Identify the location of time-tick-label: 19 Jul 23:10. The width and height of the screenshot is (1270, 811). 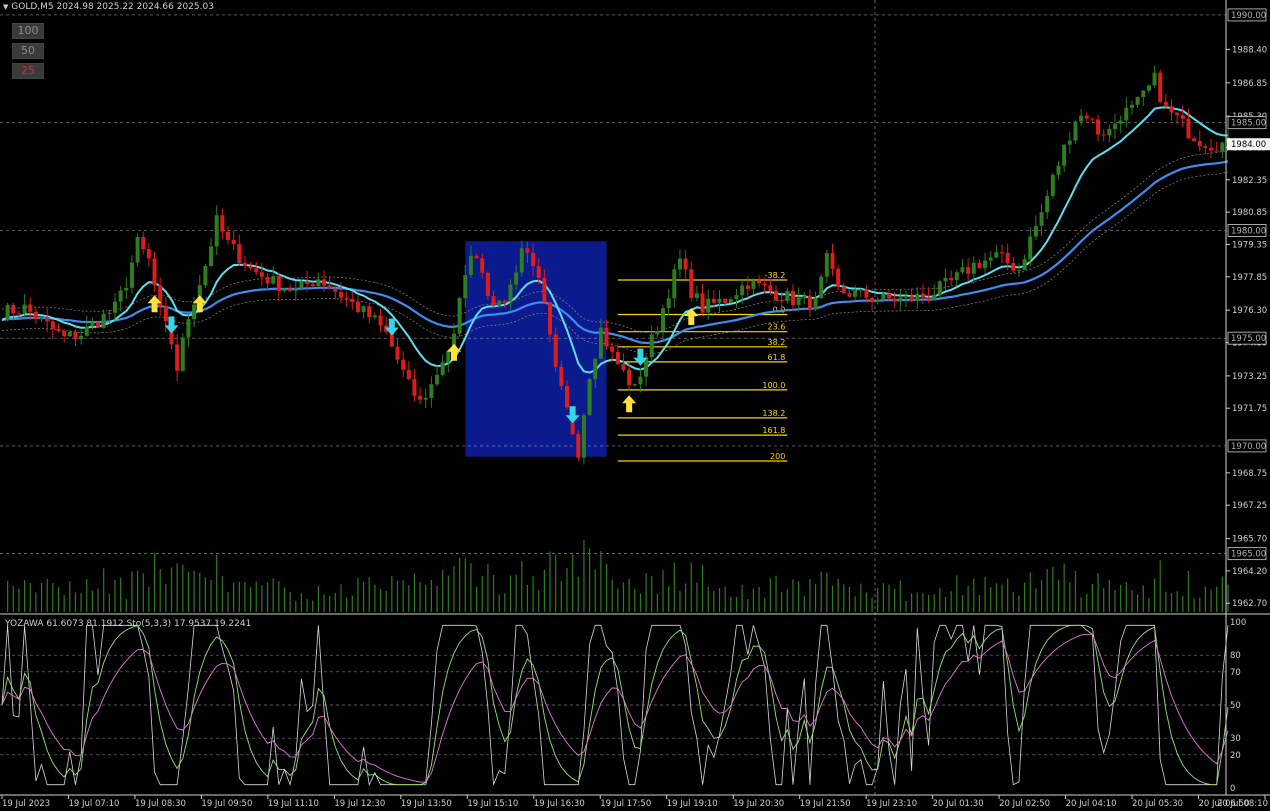
(891, 804).